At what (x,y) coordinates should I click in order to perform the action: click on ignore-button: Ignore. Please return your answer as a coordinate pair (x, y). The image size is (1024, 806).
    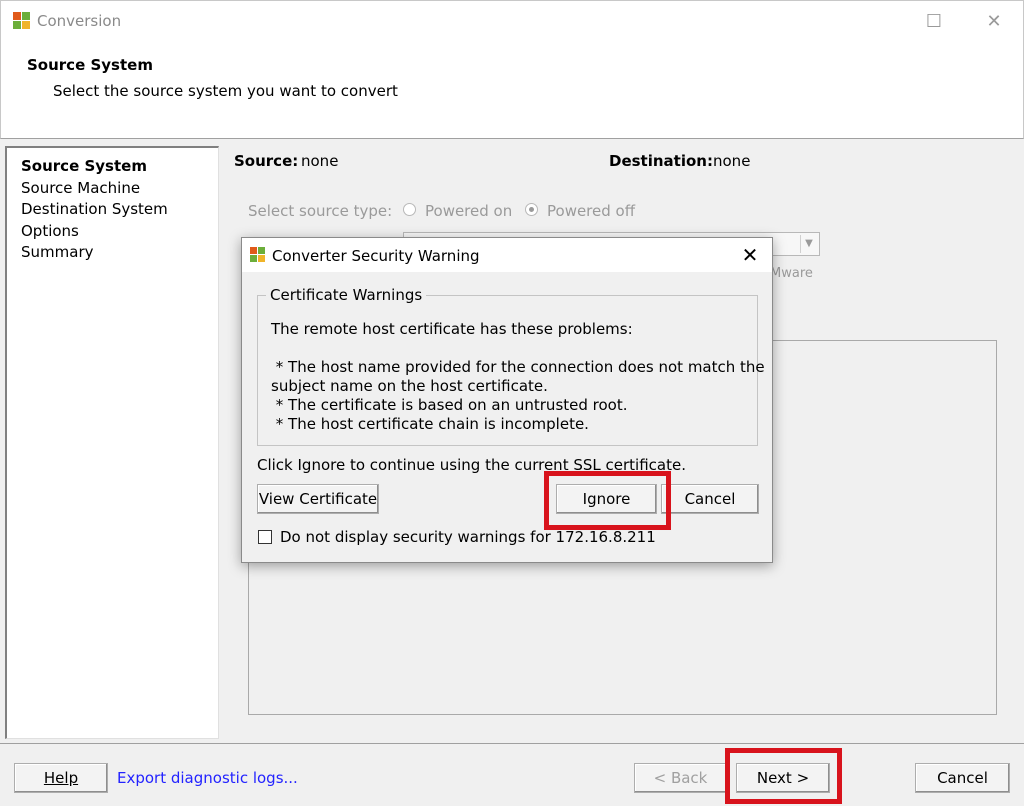
    Looking at the image, I should click on (606, 499).